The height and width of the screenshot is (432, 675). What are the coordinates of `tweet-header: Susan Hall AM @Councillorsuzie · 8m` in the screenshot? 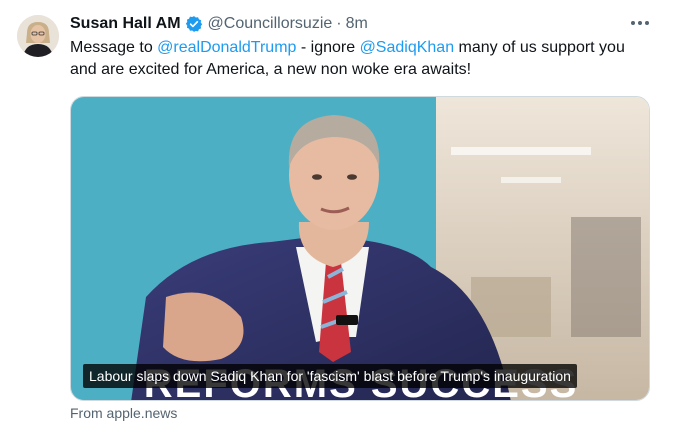 It's located at (219, 24).